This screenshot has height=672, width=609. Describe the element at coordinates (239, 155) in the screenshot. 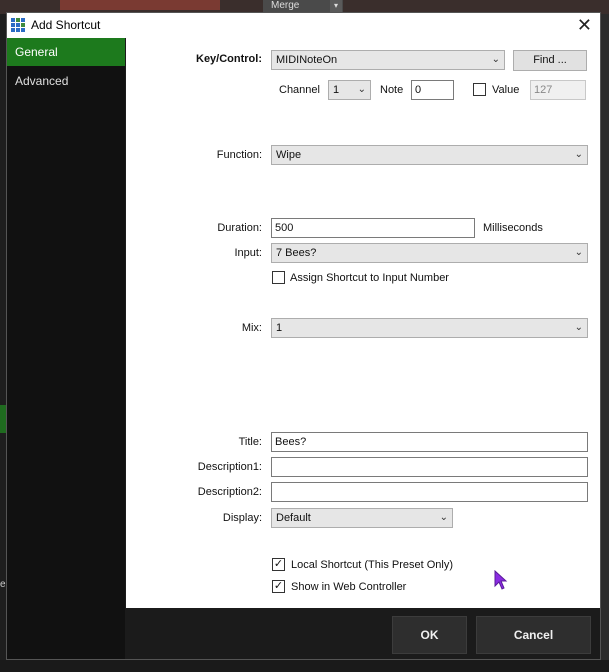

I see `function-label: Function:` at that location.